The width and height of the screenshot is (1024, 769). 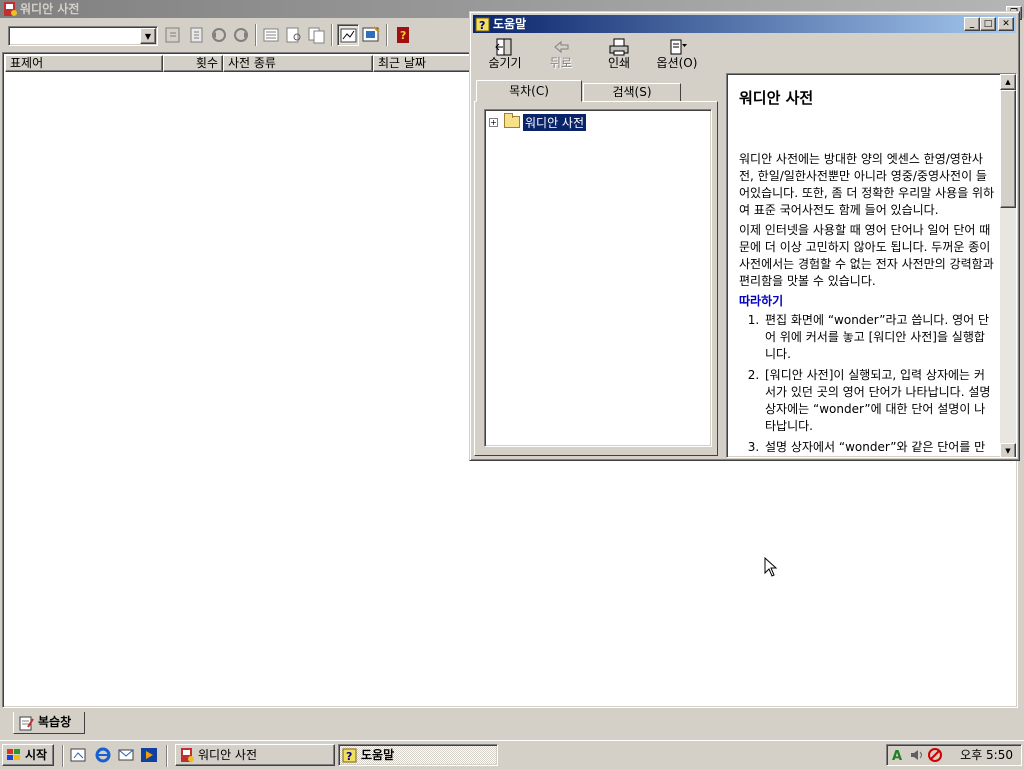 I want to click on mouse-cursor-icon, so click(x=771, y=568).